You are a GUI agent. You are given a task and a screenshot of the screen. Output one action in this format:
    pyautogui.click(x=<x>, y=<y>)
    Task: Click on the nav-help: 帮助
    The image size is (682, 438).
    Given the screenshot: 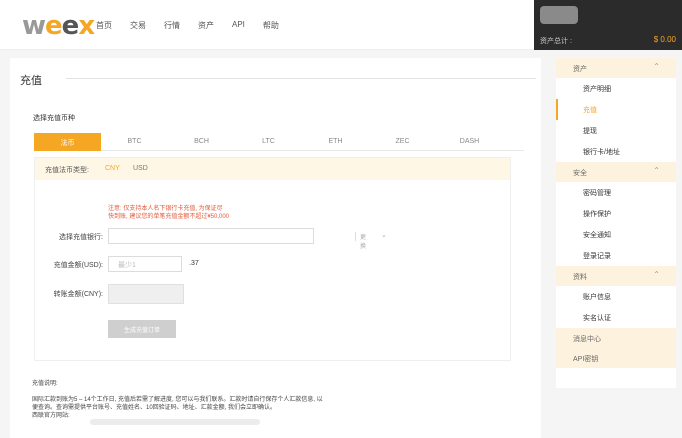 What is the action you would take?
    pyautogui.click(x=271, y=25)
    